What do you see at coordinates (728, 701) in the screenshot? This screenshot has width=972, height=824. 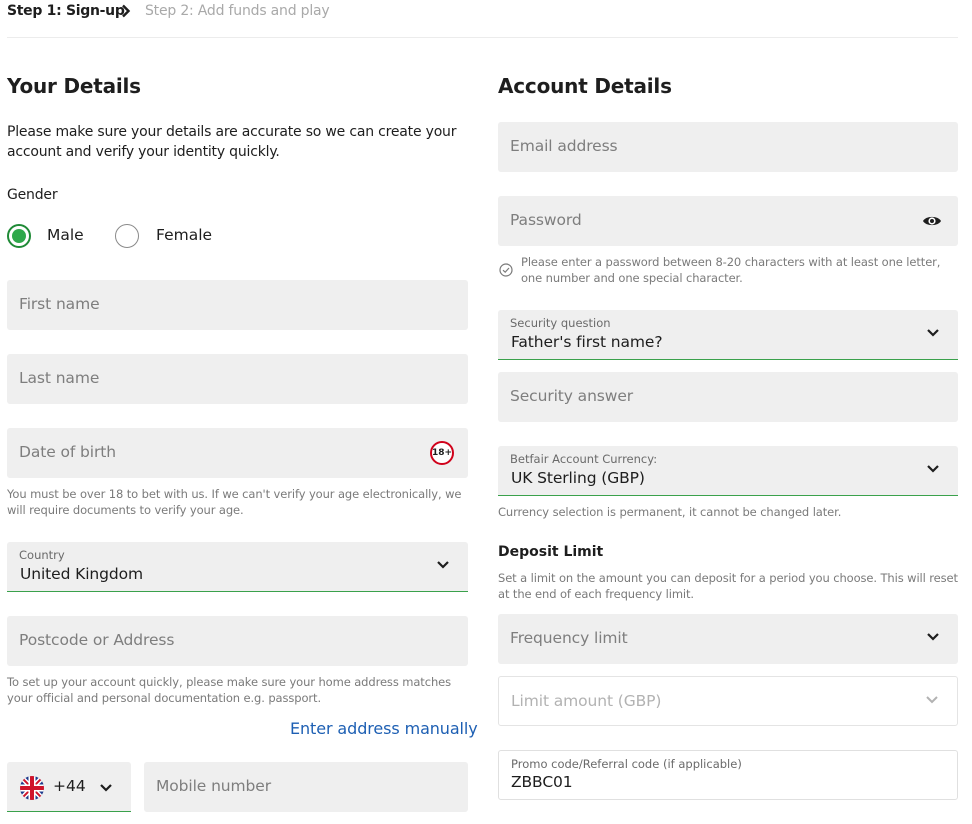 I see `limit-amount-select: Limit amount (GBP)` at bounding box center [728, 701].